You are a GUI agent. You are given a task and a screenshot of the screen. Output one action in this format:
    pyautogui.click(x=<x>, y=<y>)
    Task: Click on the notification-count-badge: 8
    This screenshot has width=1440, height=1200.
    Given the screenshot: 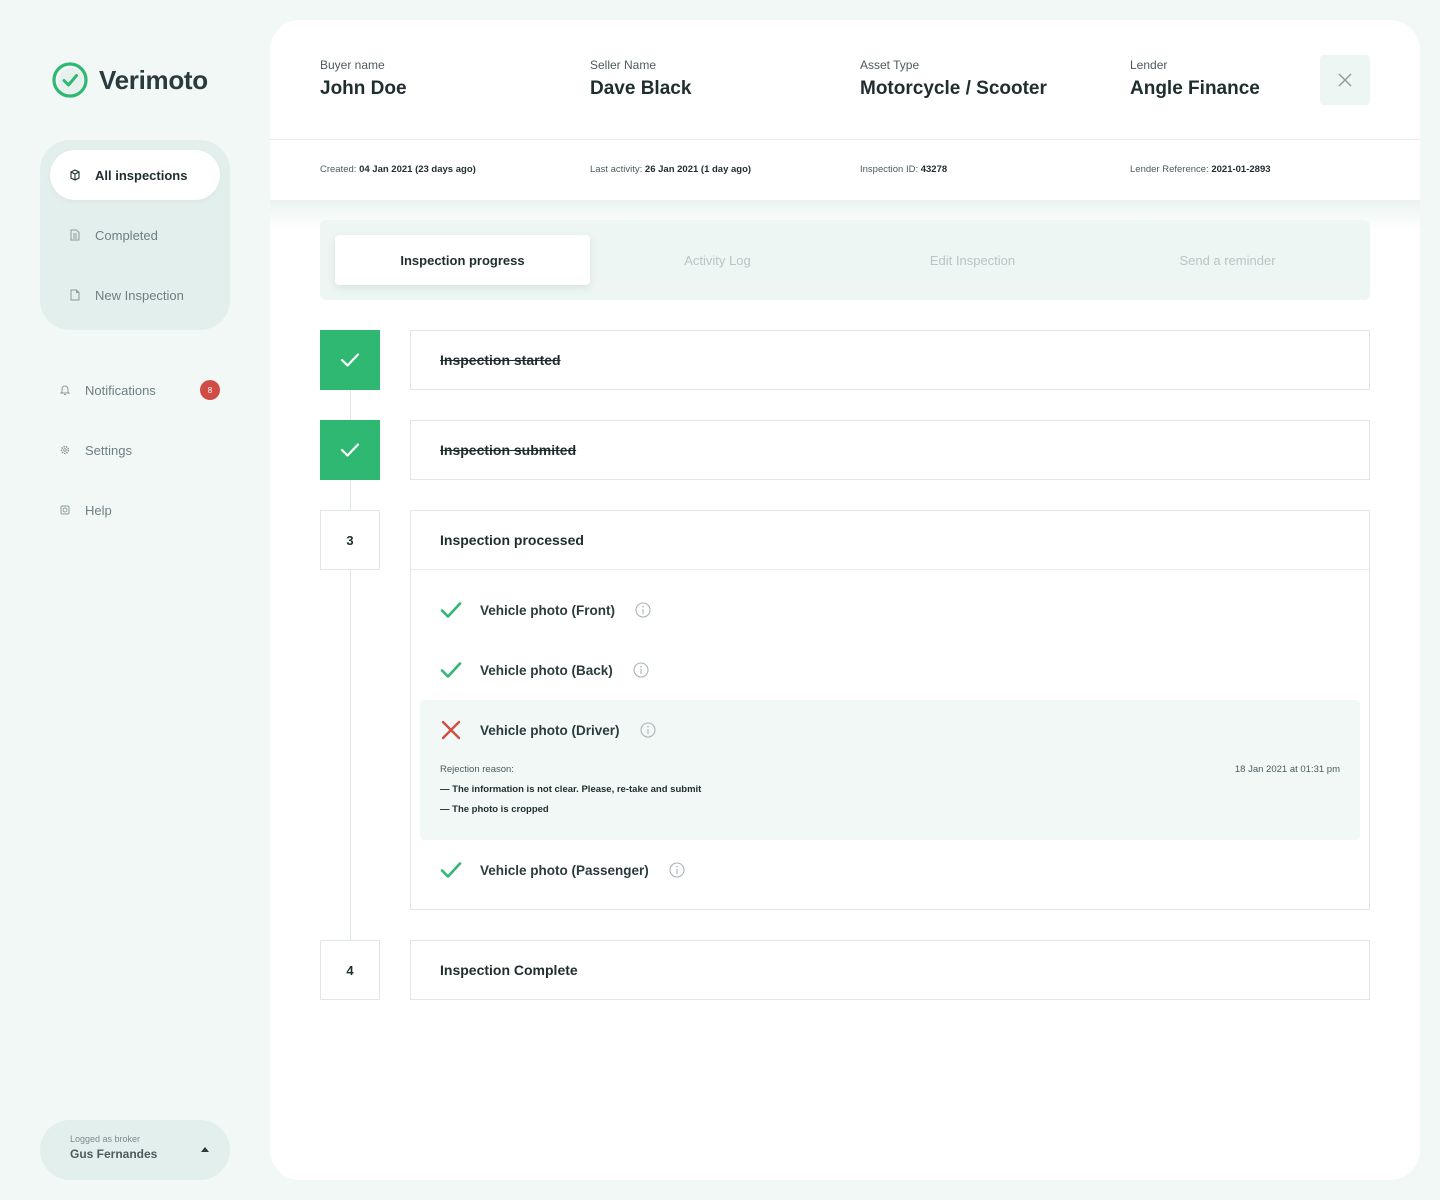 What is the action you would take?
    pyautogui.click(x=210, y=390)
    